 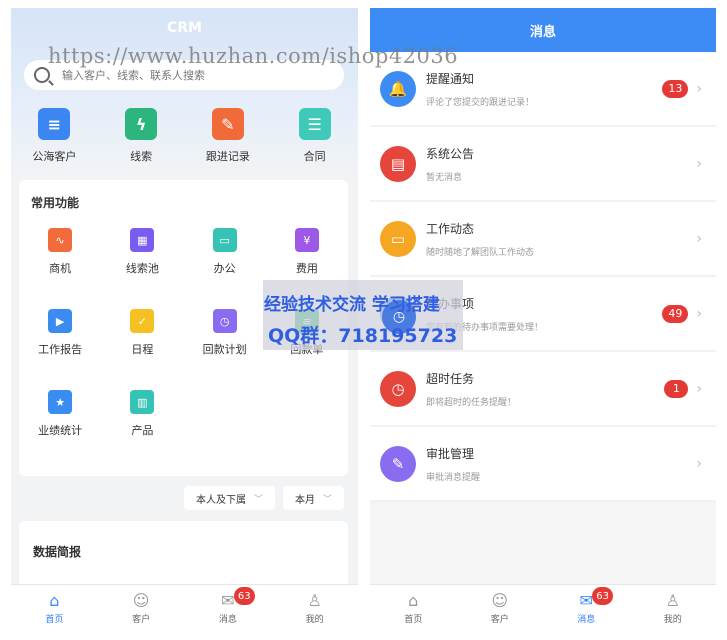 What do you see at coordinates (672, 600) in the screenshot?
I see `profile-icon: ♙` at bounding box center [672, 600].